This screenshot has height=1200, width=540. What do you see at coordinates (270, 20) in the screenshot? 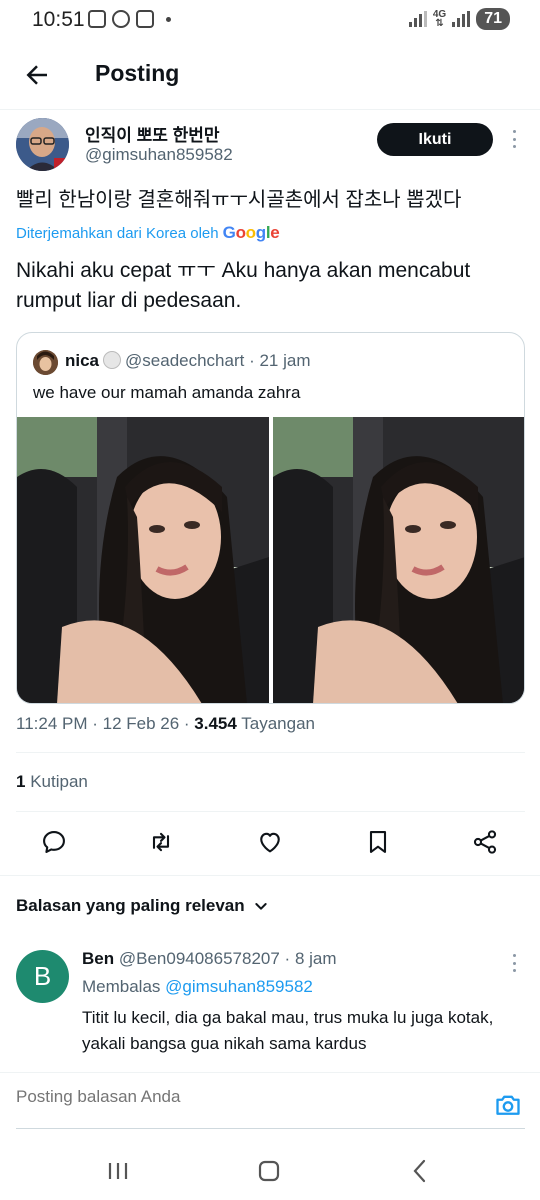
I see `status-bar: 10:51 4G ⇅ 71` at bounding box center [270, 20].